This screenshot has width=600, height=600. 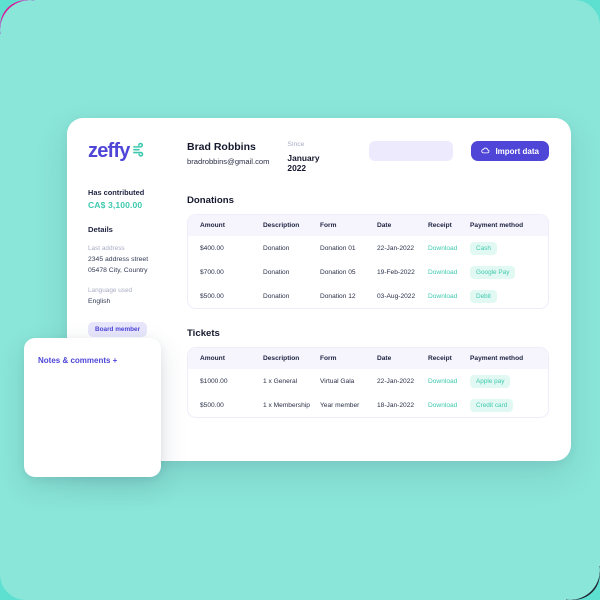 I want to click on cloud-upload-icon, so click(x=485, y=151).